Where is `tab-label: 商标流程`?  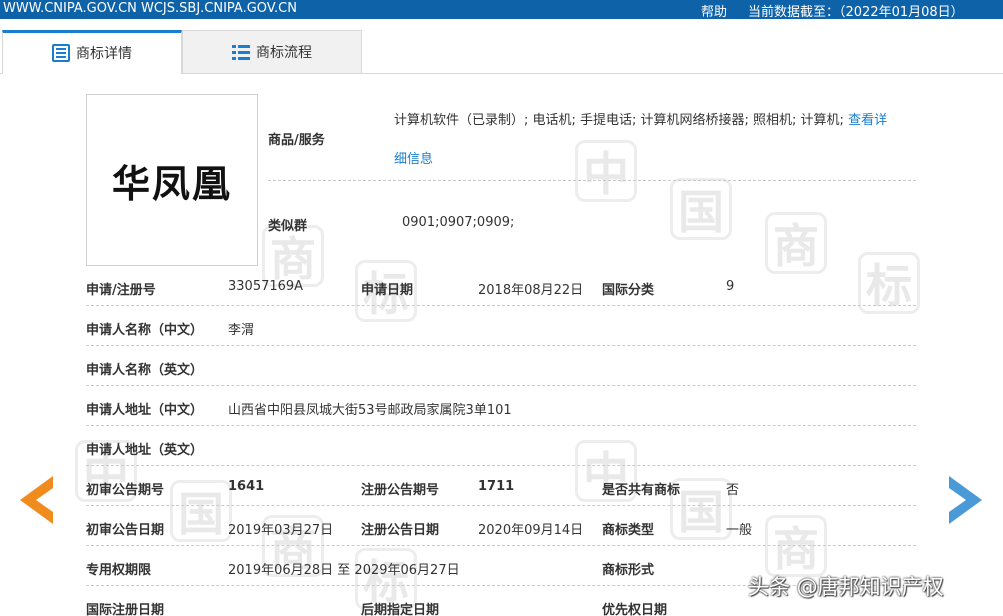
tab-label: 商标流程 is located at coordinates (284, 53).